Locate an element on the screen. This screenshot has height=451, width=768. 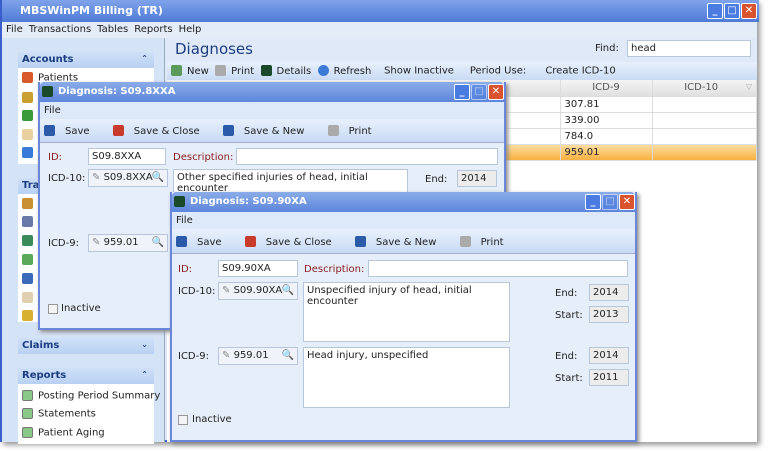
label: Refresh is located at coordinates (352, 71).